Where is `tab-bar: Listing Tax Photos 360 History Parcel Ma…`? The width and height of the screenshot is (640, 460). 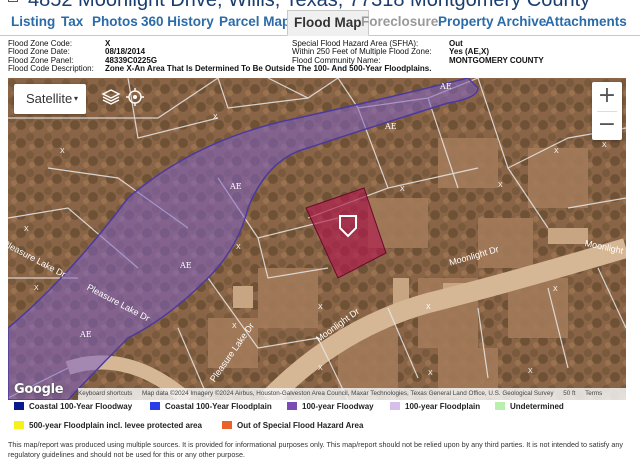
tab-bar: Listing Tax Photos 360 History Parcel Ma… is located at coordinates (320, 23).